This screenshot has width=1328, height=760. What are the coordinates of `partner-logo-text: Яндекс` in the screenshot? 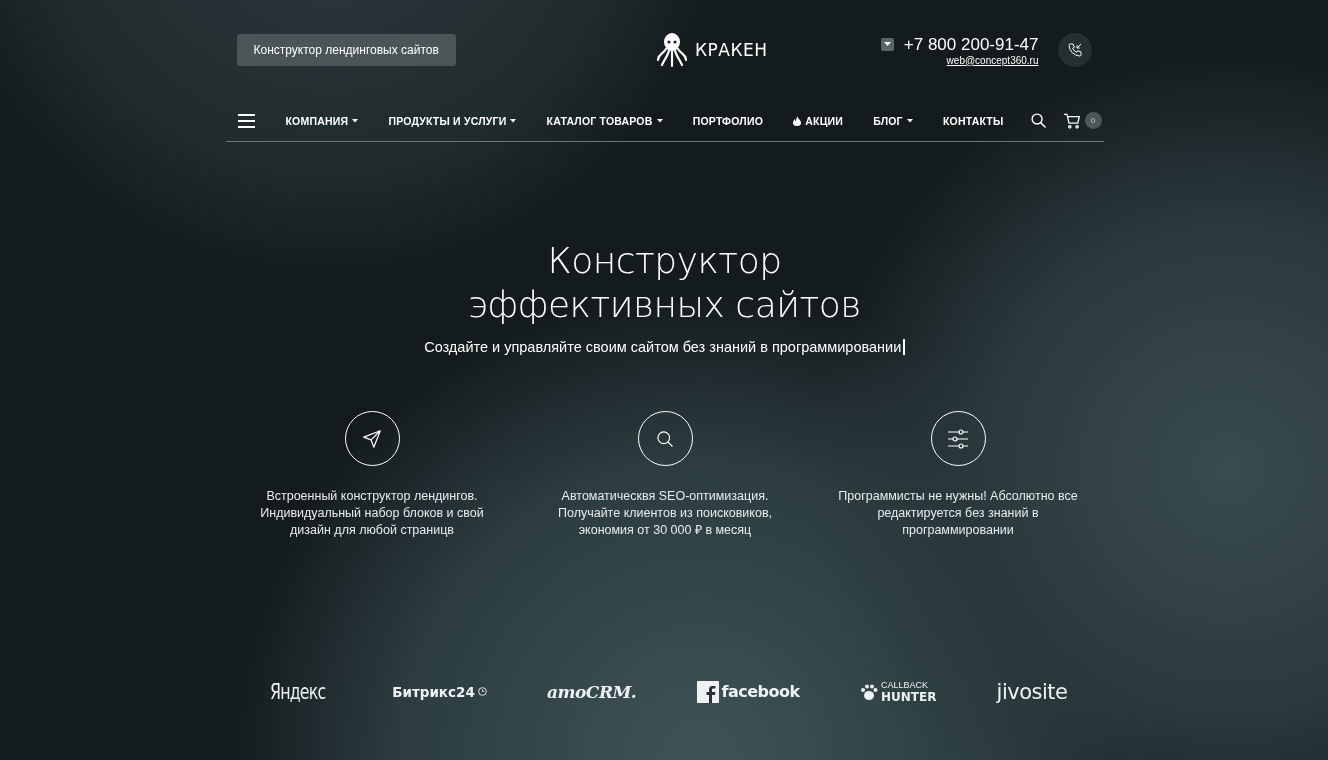 It's located at (297, 691).